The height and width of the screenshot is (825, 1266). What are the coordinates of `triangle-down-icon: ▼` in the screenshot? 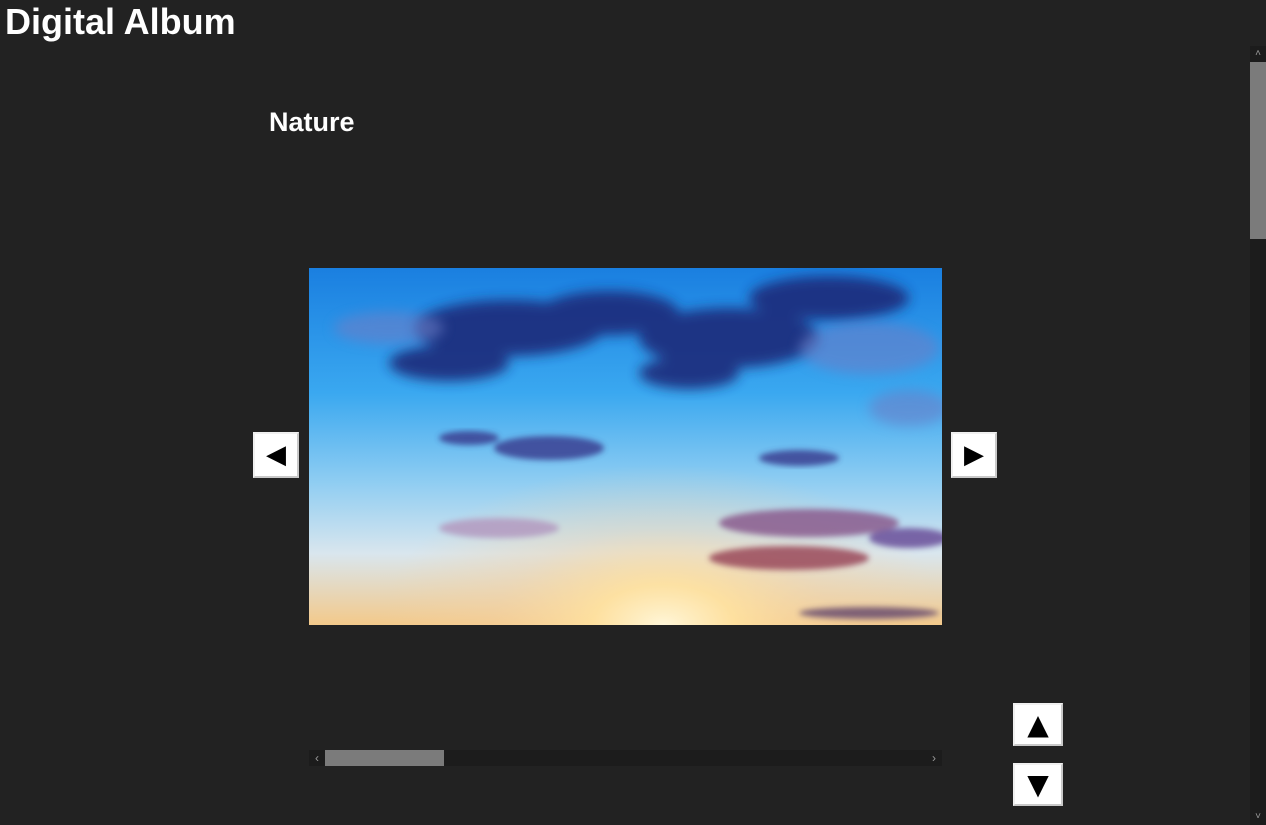 It's located at (1038, 784).